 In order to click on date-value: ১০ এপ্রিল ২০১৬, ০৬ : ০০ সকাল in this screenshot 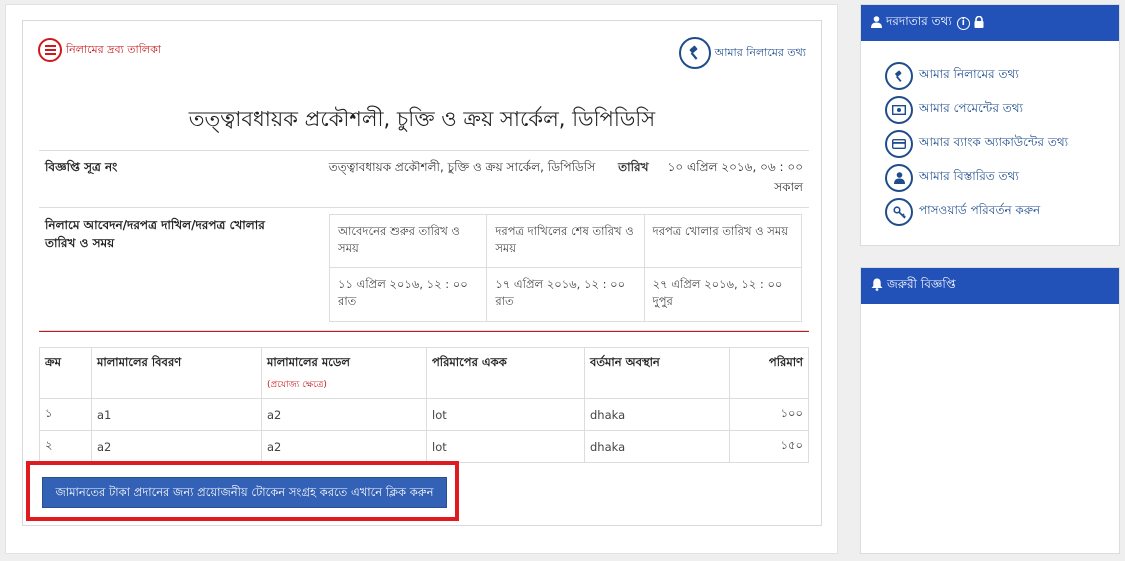, I will do `click(735, 177)`.